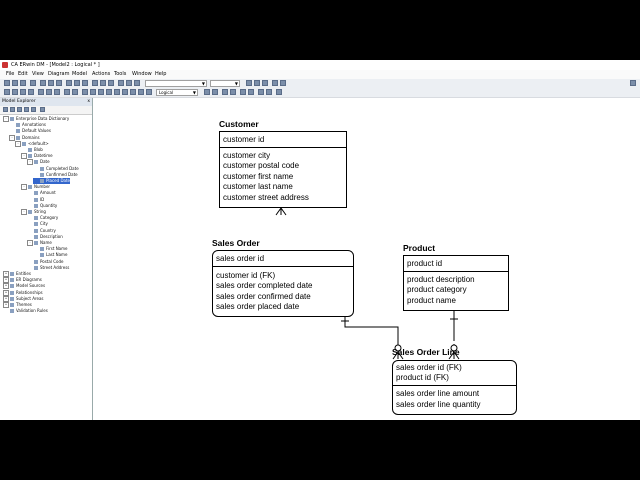 This screenshot has height=480, width=640. Describe the element at coordinates (59, 83) in the screenshot. I see `paste-icon` at that location.